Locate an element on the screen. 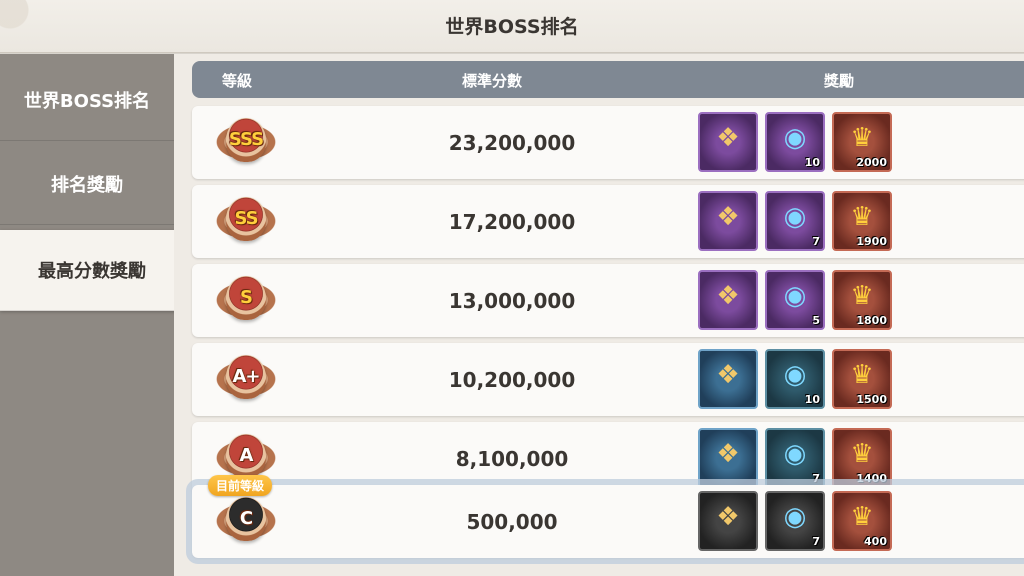 This screenshot has width=1024, height=576. sidebar-item-high-score-rewards: 最高分數獎勵 is located at coordinates (92, 270).